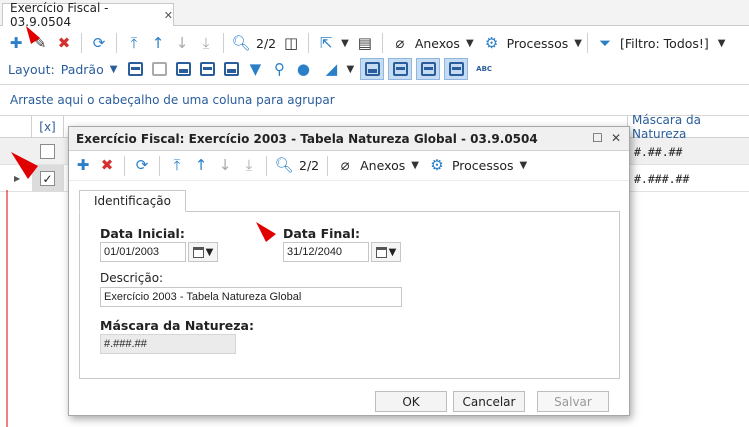 The image size is (749, 427). I want to click on data-final-field: 31/12/2040, so click(326, 252).